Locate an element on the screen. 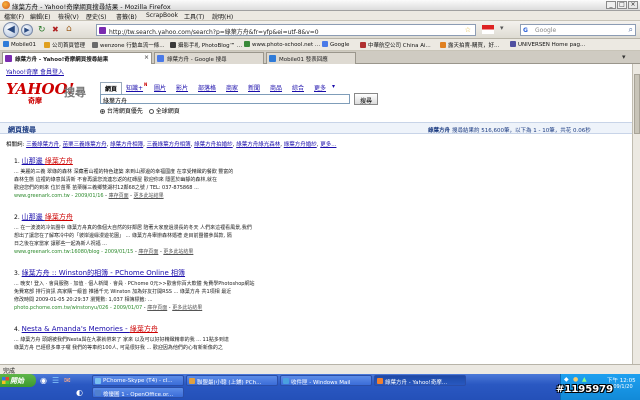  tab-news: 新聞 is located at coordinates (254, 87).